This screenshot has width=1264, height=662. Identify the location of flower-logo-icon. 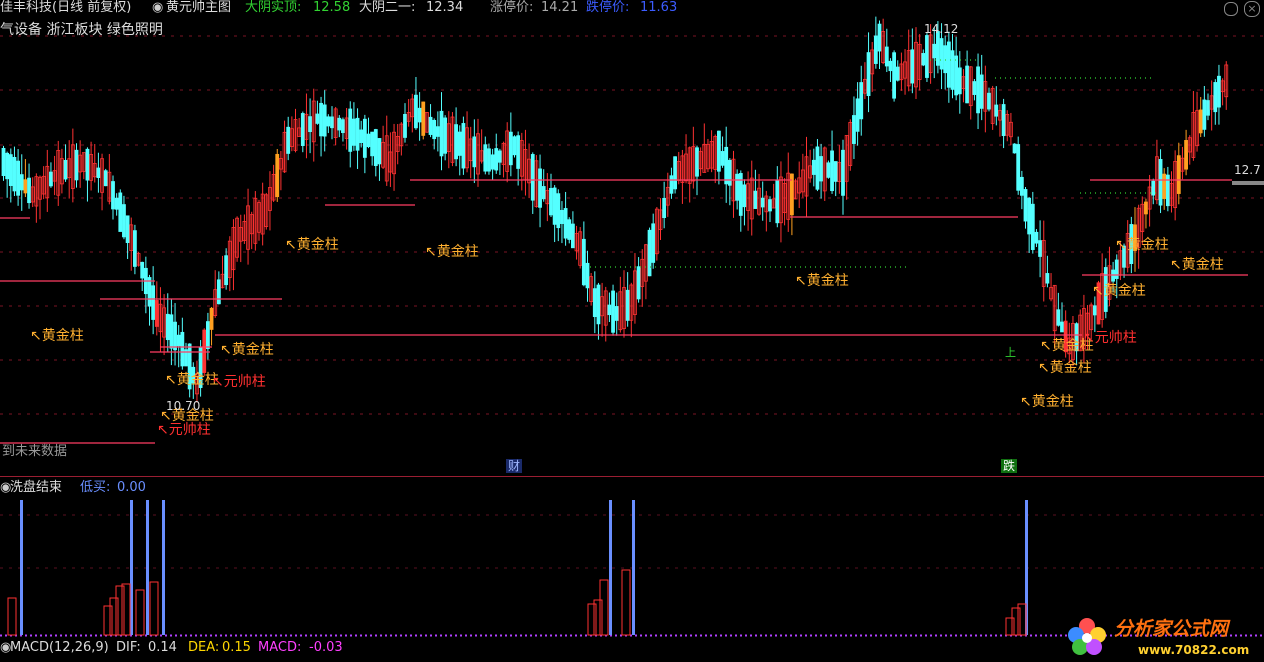
(1087, 636).